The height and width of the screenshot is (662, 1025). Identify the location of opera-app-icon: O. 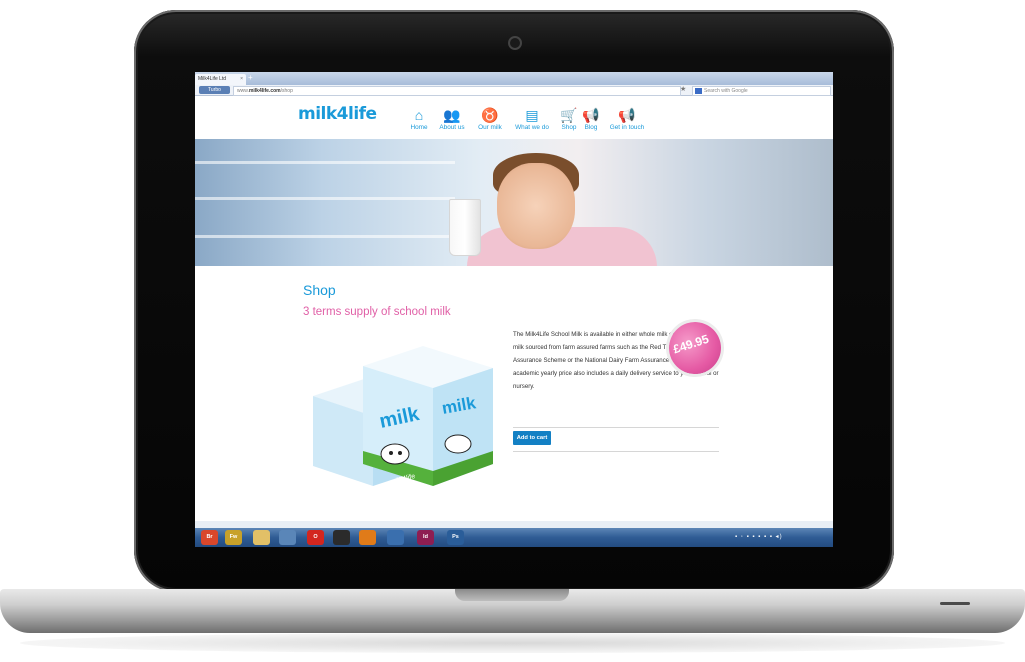
(315, 537).